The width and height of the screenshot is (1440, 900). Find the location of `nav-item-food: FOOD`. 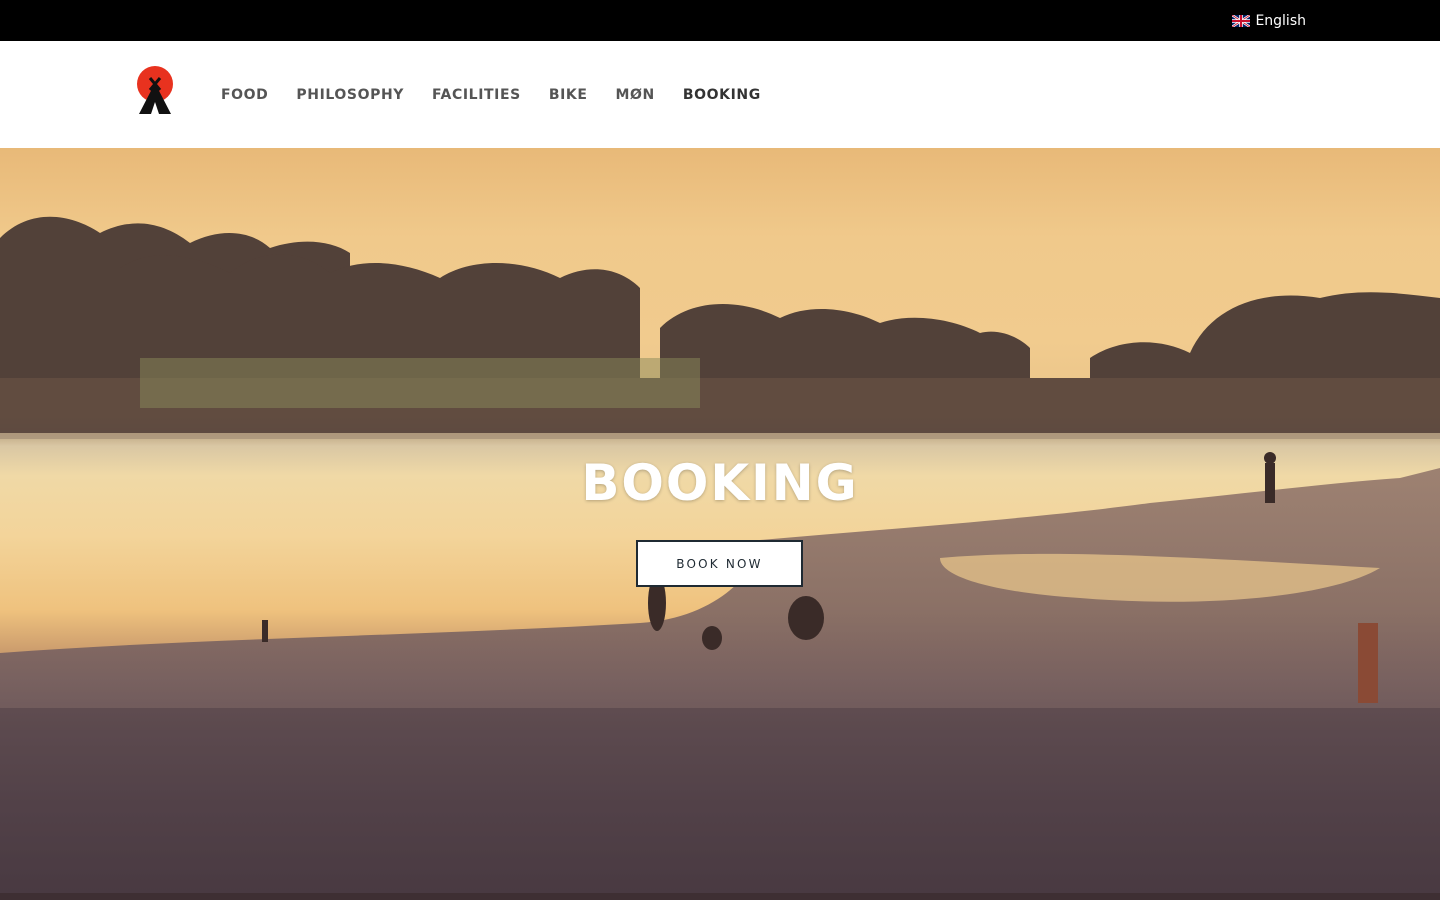

nav-item-food: FOOD is located at coordinates (244, 95).